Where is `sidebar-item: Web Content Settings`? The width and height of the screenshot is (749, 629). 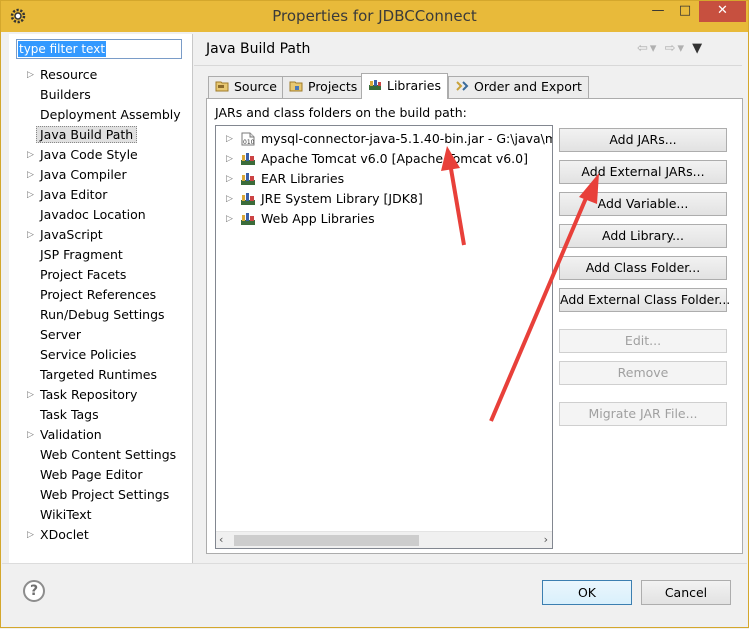 sidebar-item: Web Content Settings is located at coordinates (101, 455).